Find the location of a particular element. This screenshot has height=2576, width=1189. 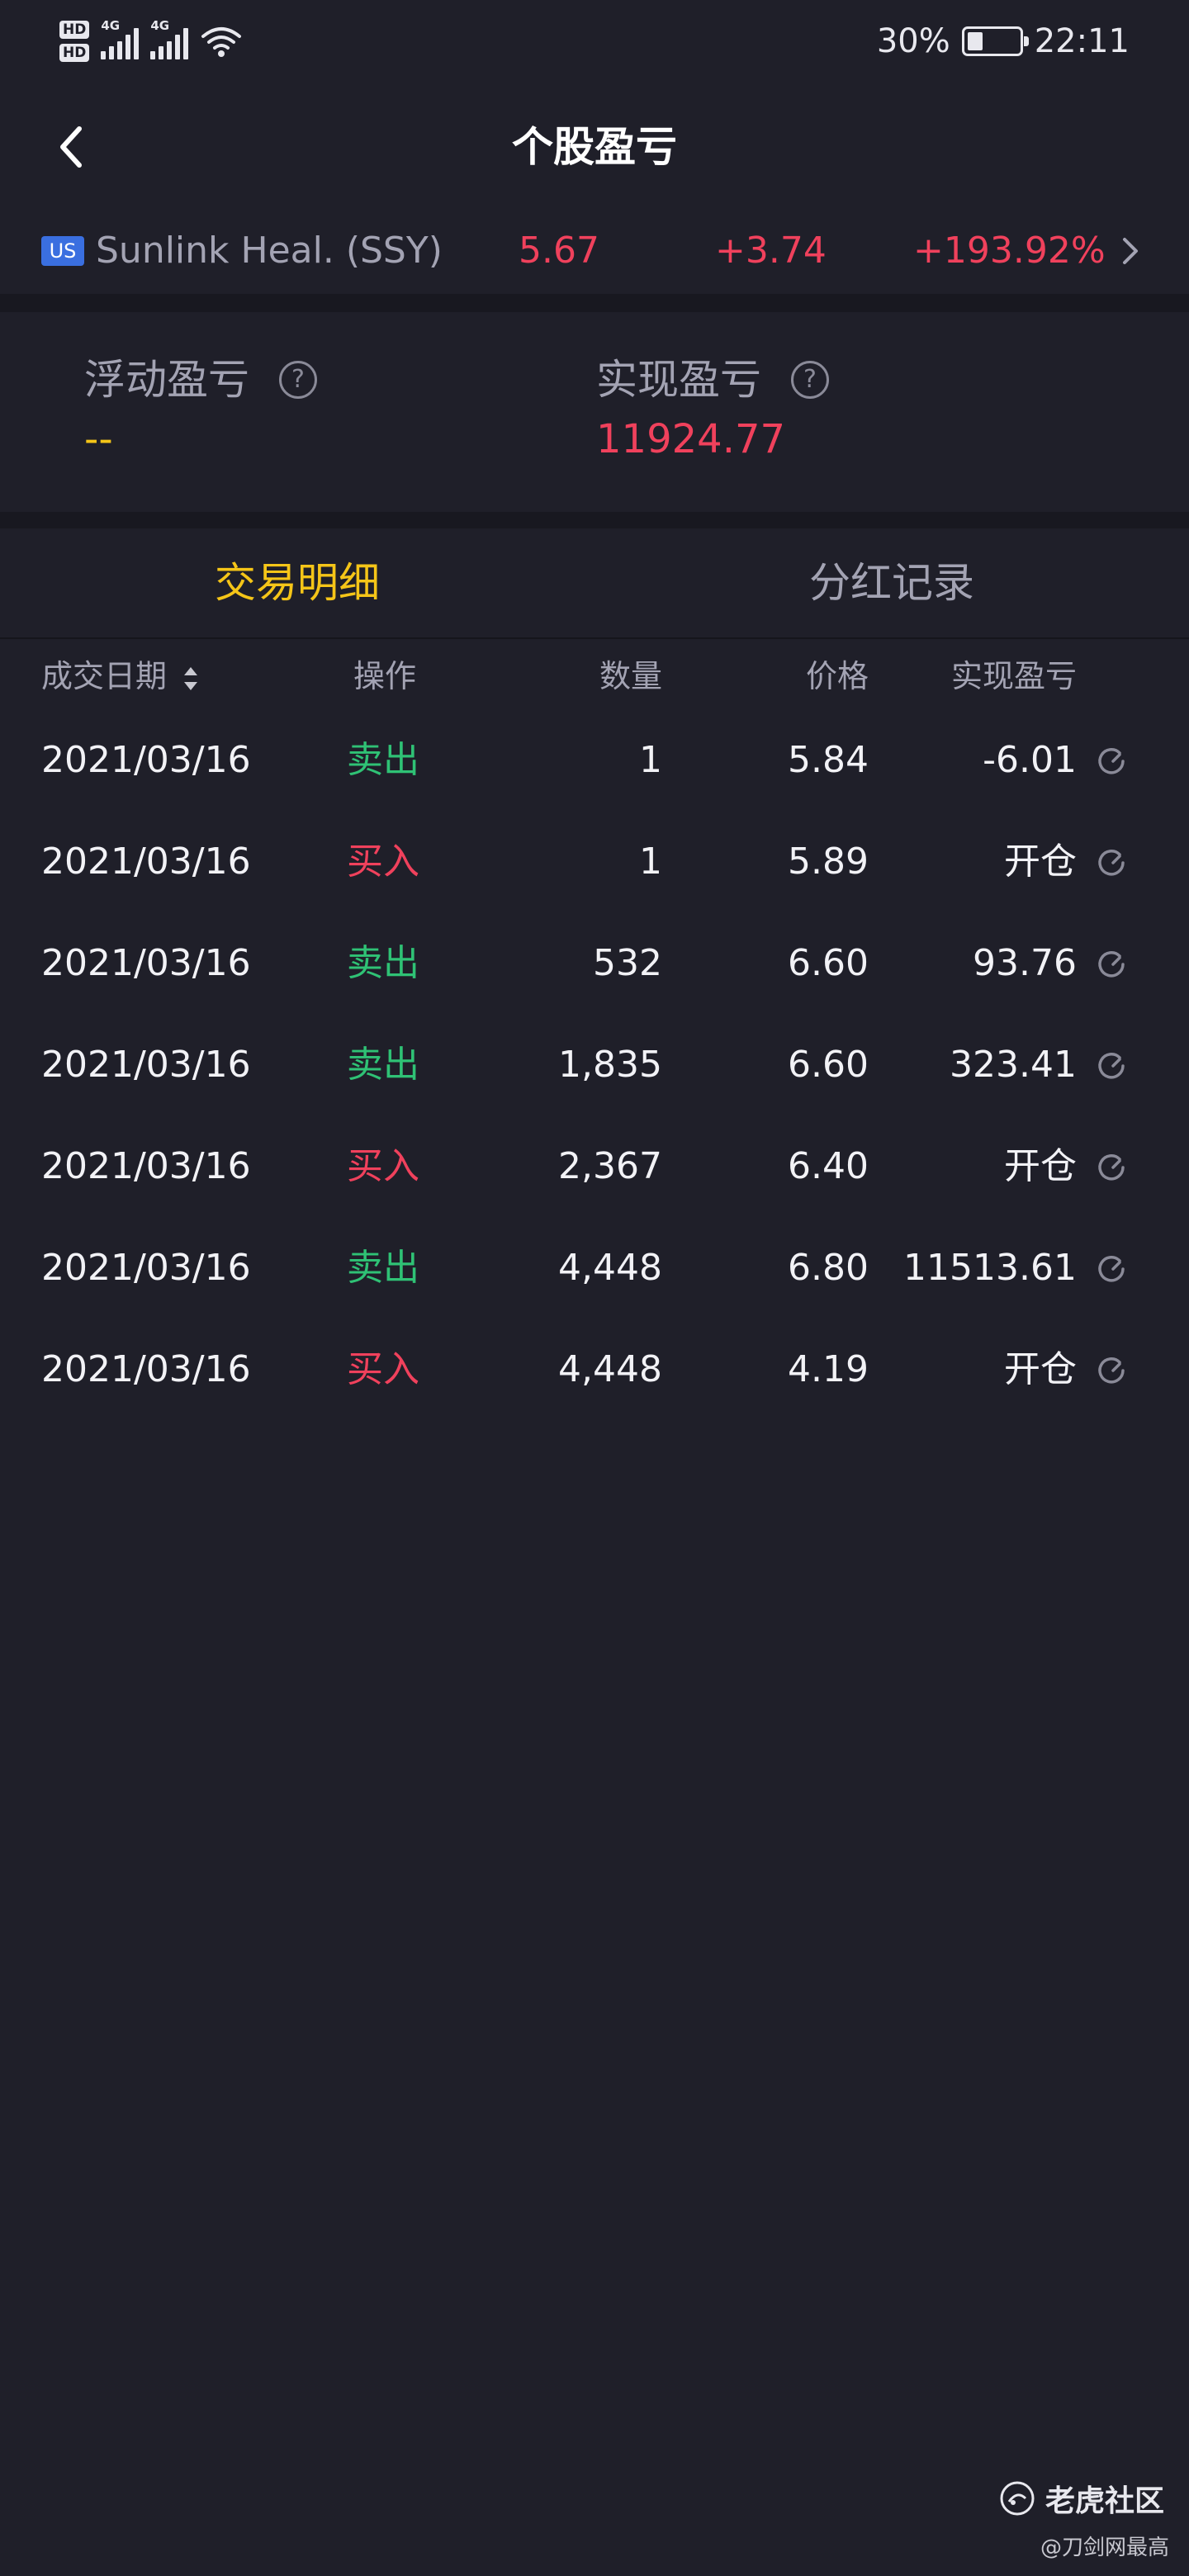

floating-pnl-block: 浮动盈亏 ? -- is located at coordinates (200, 409).